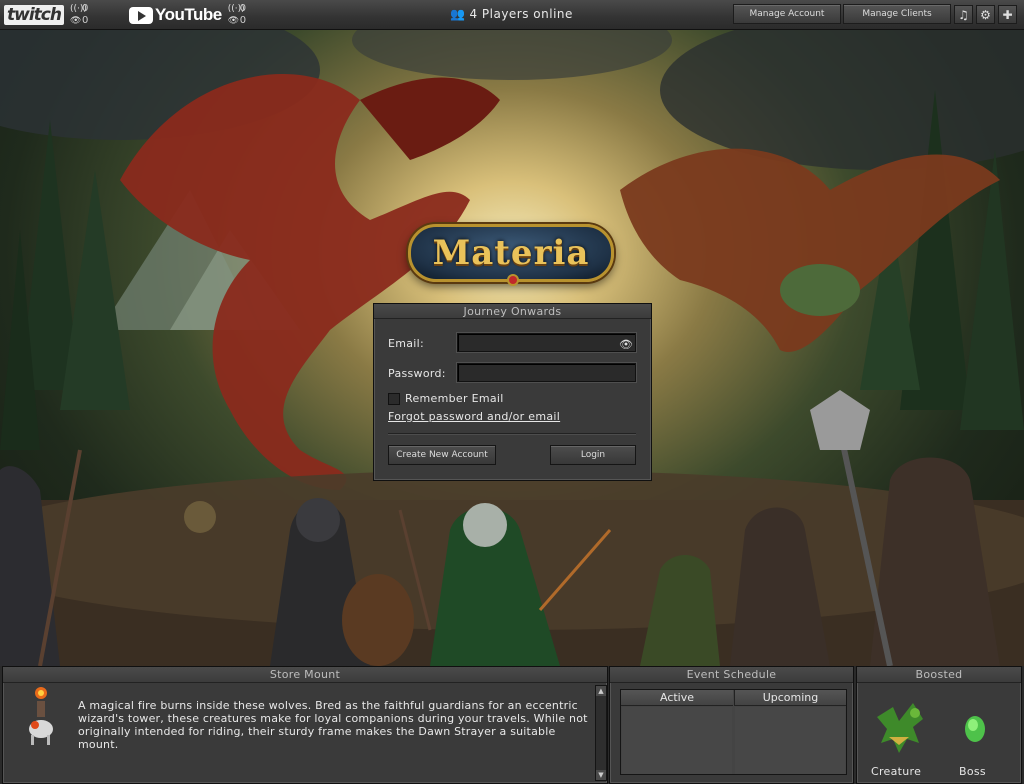  I want to click on email-label: Email:, so click(406, 343).